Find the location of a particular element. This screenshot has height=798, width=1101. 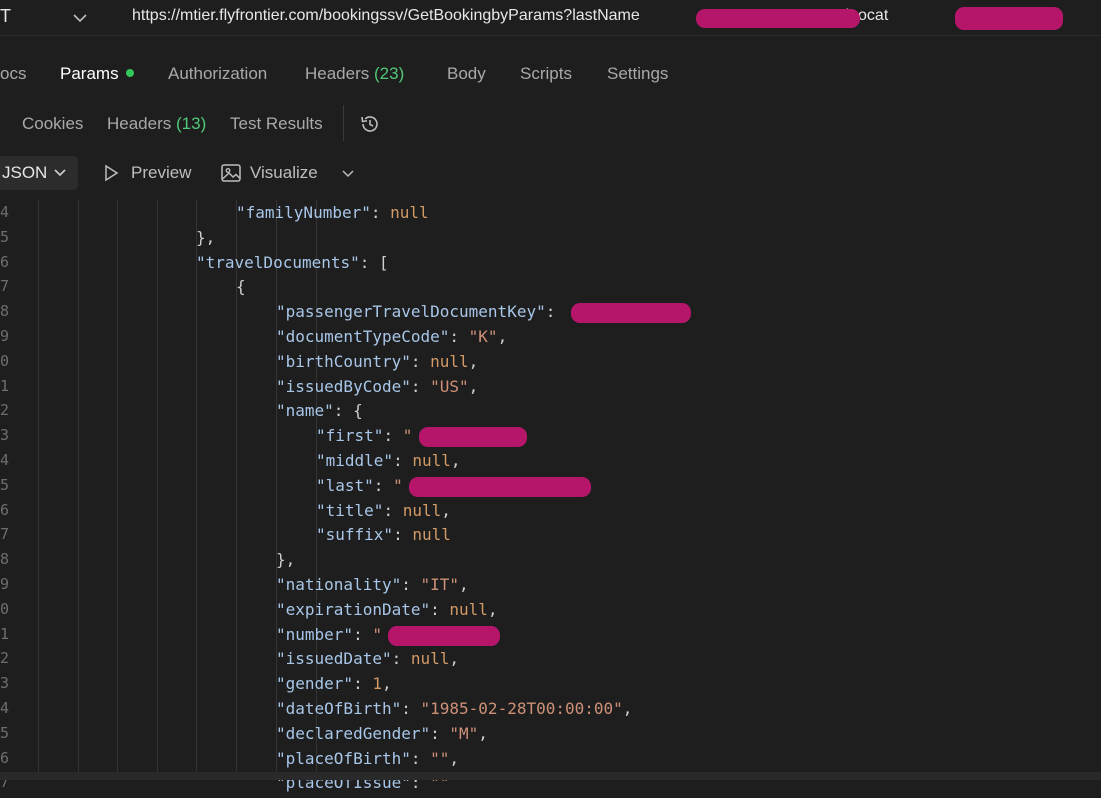

code-text: "name": { is located at coordinates (319, 411).